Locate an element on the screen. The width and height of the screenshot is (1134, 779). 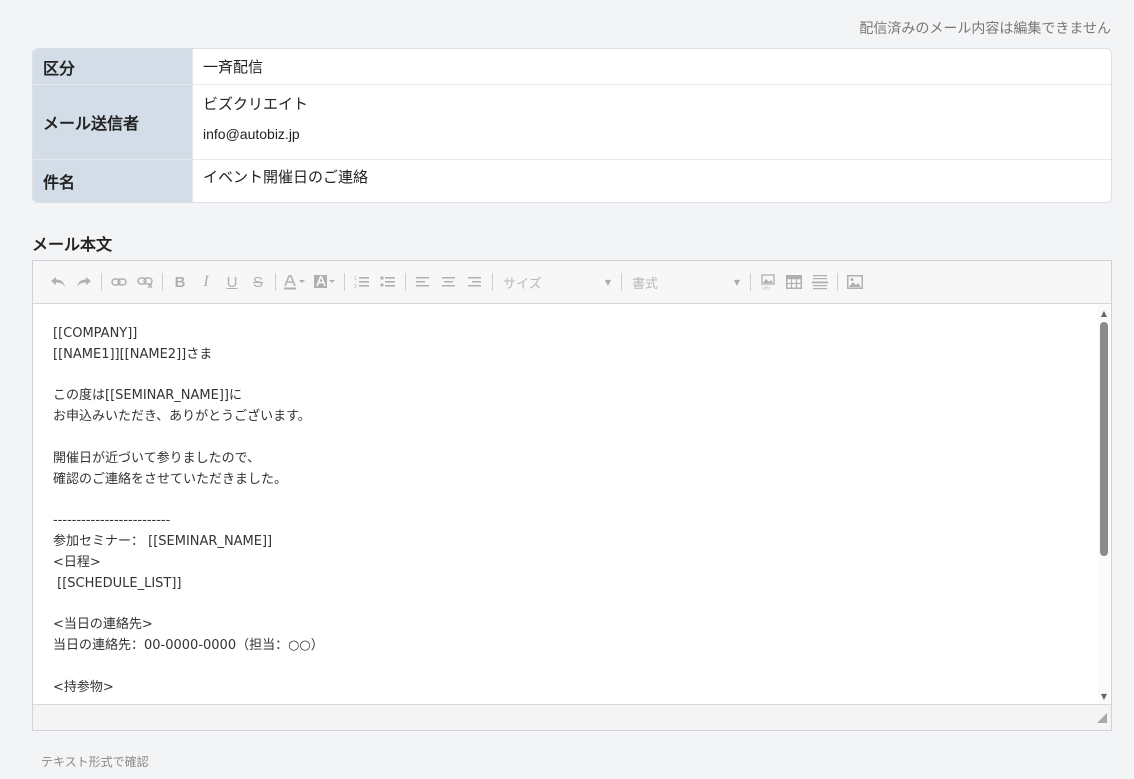
format-select-label: 書式 is located at coordinates (645, 284).